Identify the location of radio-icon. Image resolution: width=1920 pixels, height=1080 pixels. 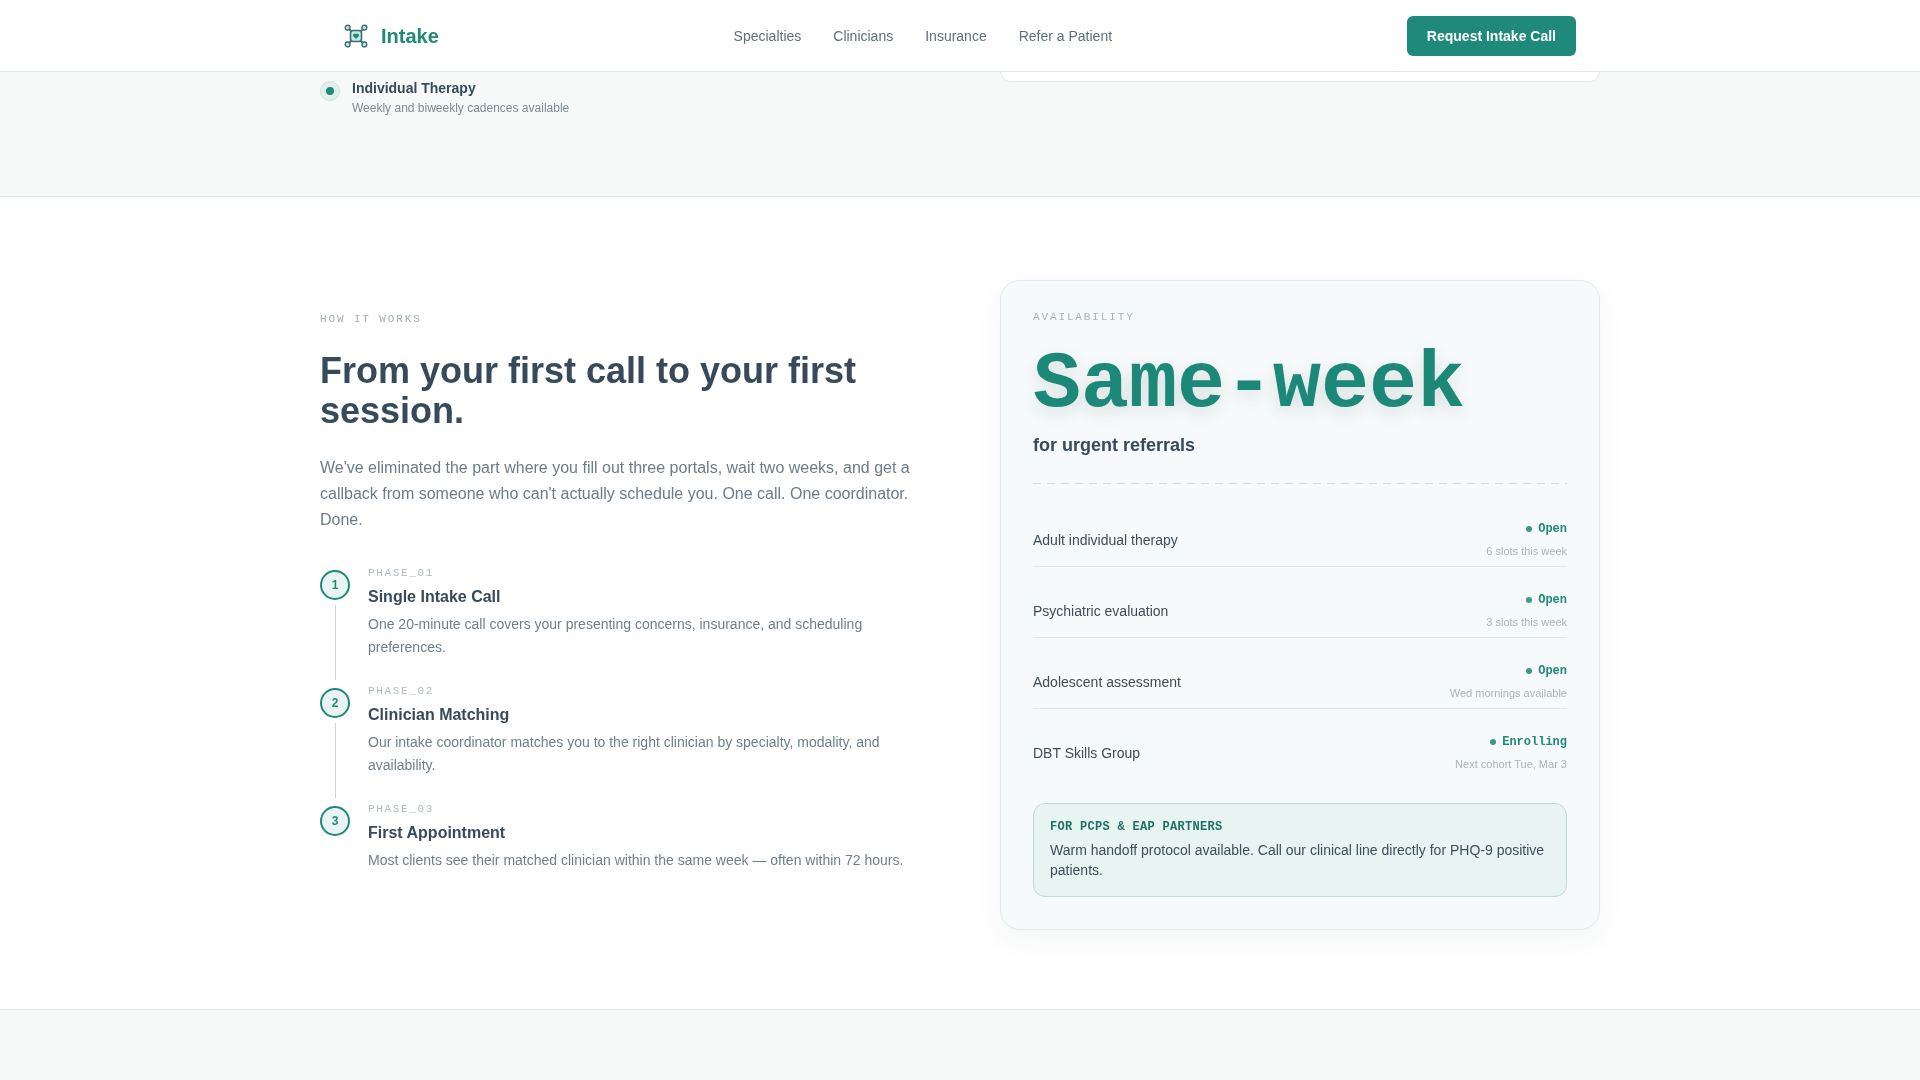
(330, 91).